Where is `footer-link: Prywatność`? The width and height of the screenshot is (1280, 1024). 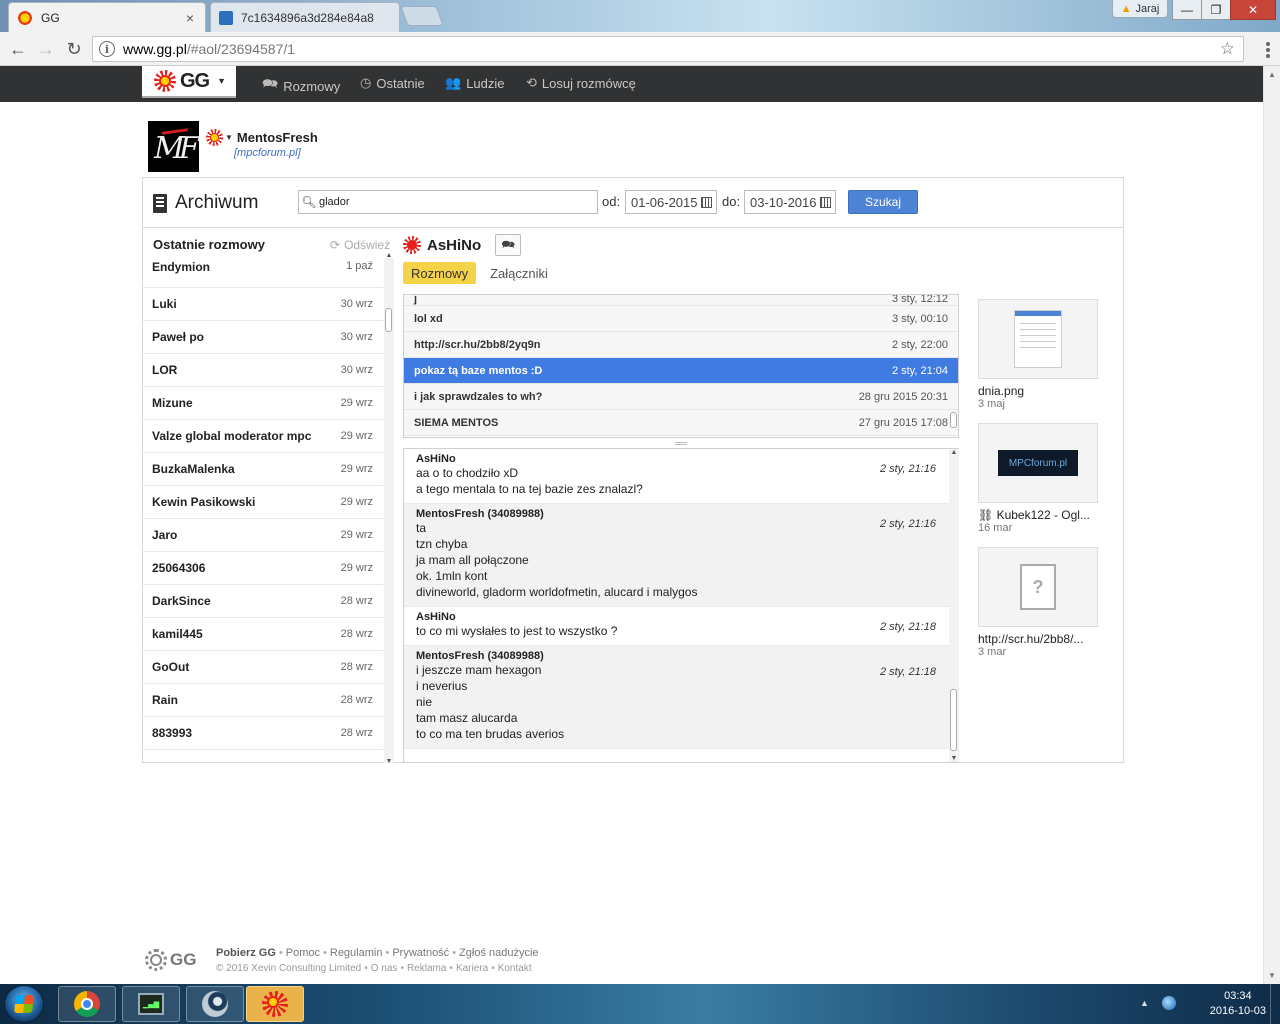 footer-link: Prywatność is located at coordinates (420, 953).